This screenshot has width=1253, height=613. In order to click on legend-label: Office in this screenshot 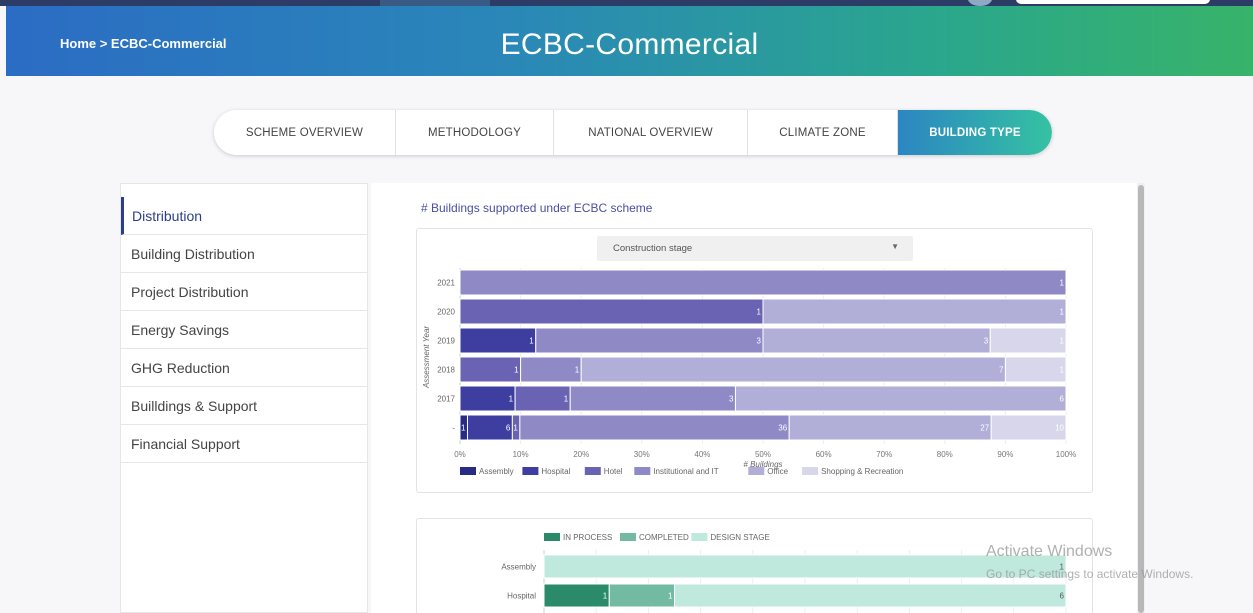, I will do `click(777, 471)`.